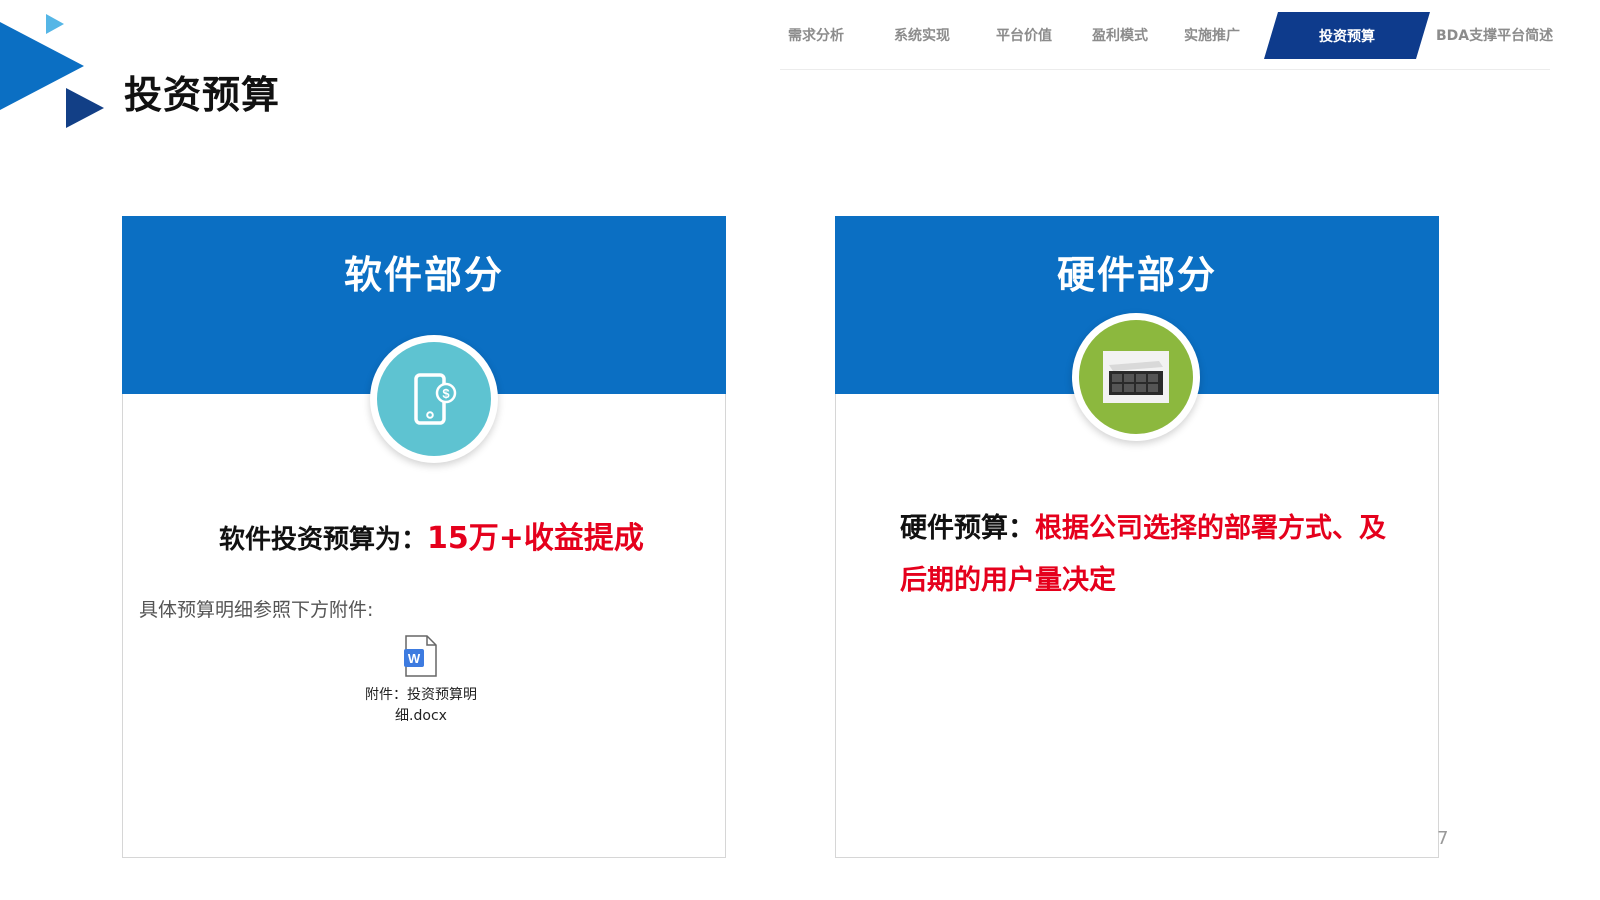 Image resolution: width=1600 pixels, height=900 pixels. I want to click on software-budget-label: 软件投资预算为：, so click(323, 540).